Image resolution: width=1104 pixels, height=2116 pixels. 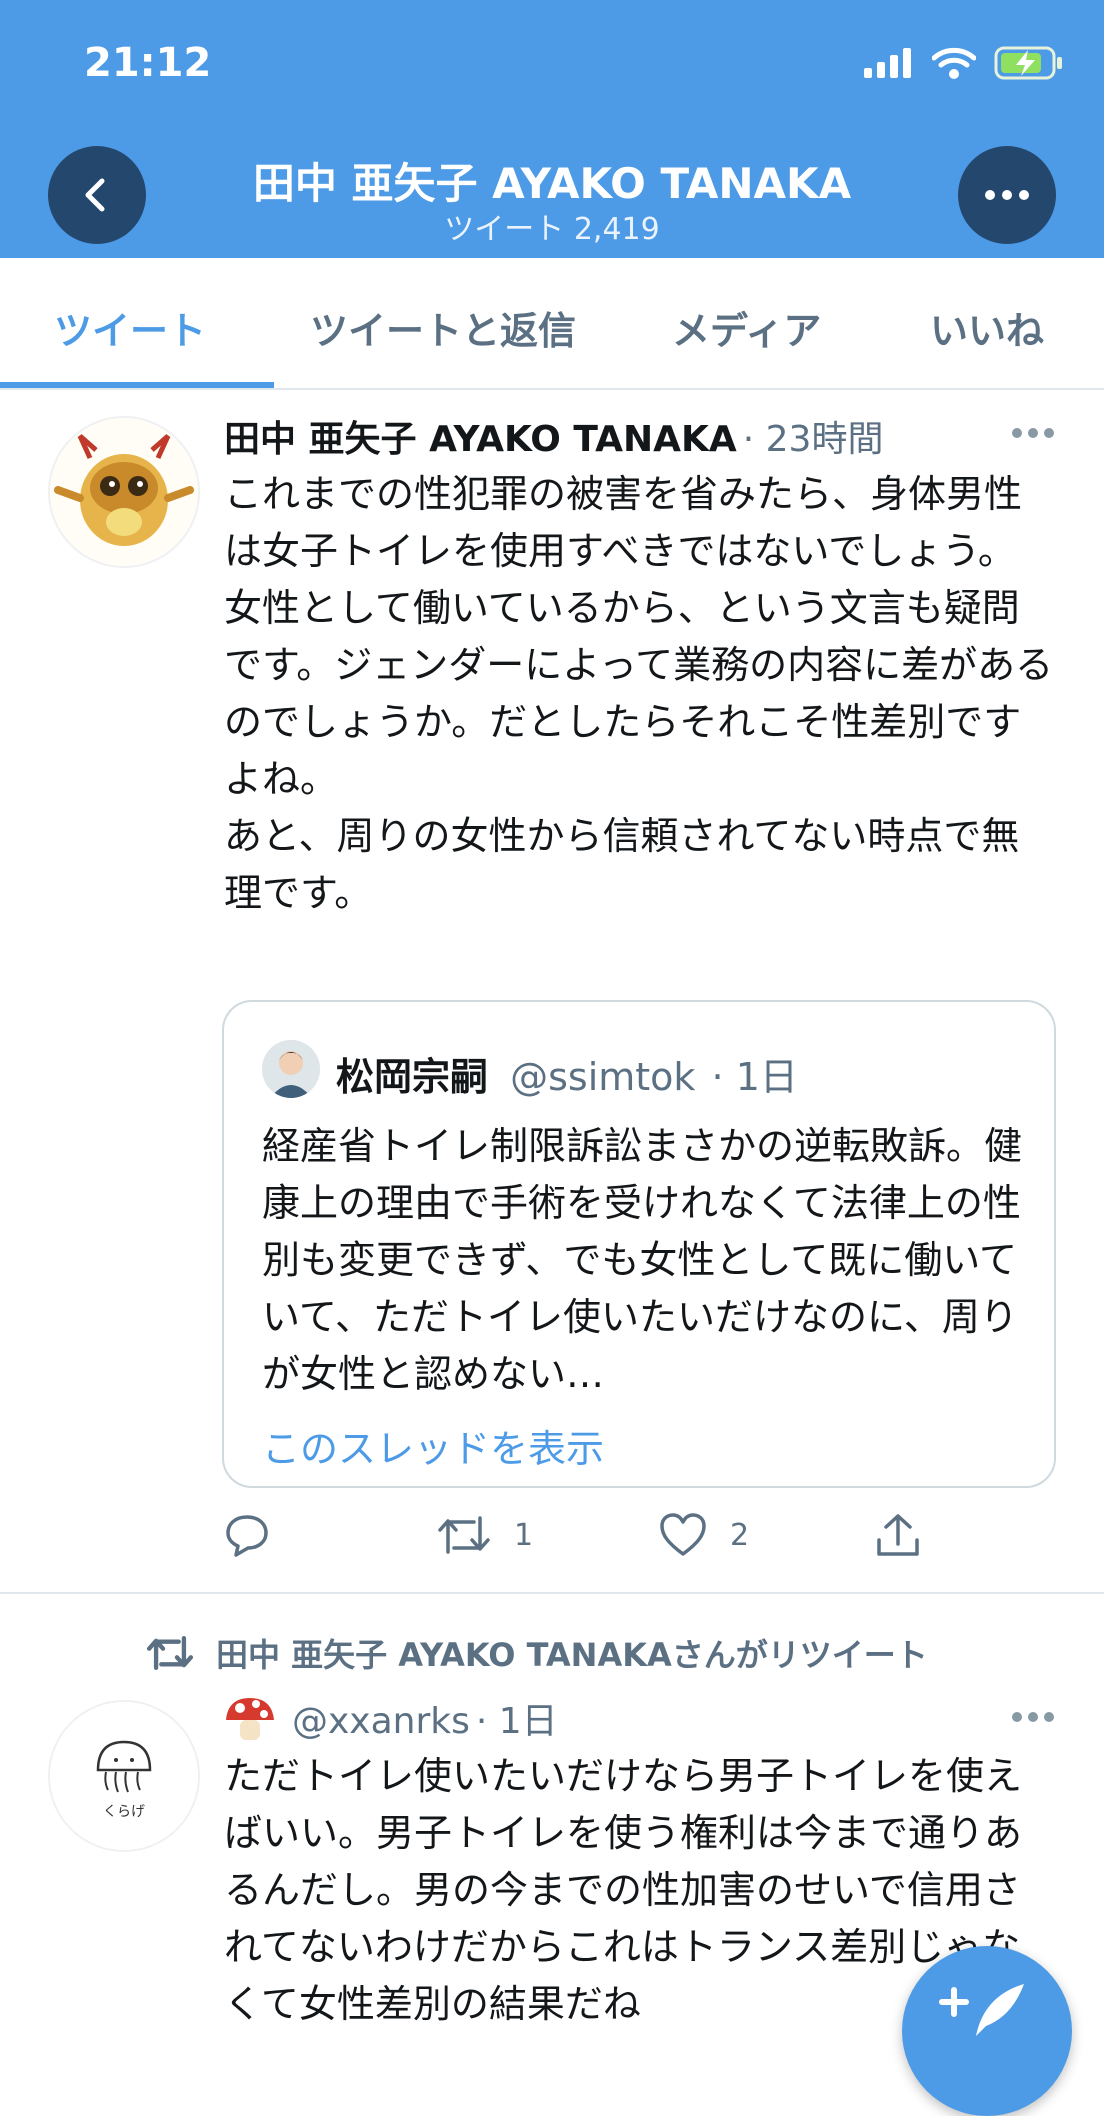 I want to click on battery-charging-icon, so click(x=1028, y=63).